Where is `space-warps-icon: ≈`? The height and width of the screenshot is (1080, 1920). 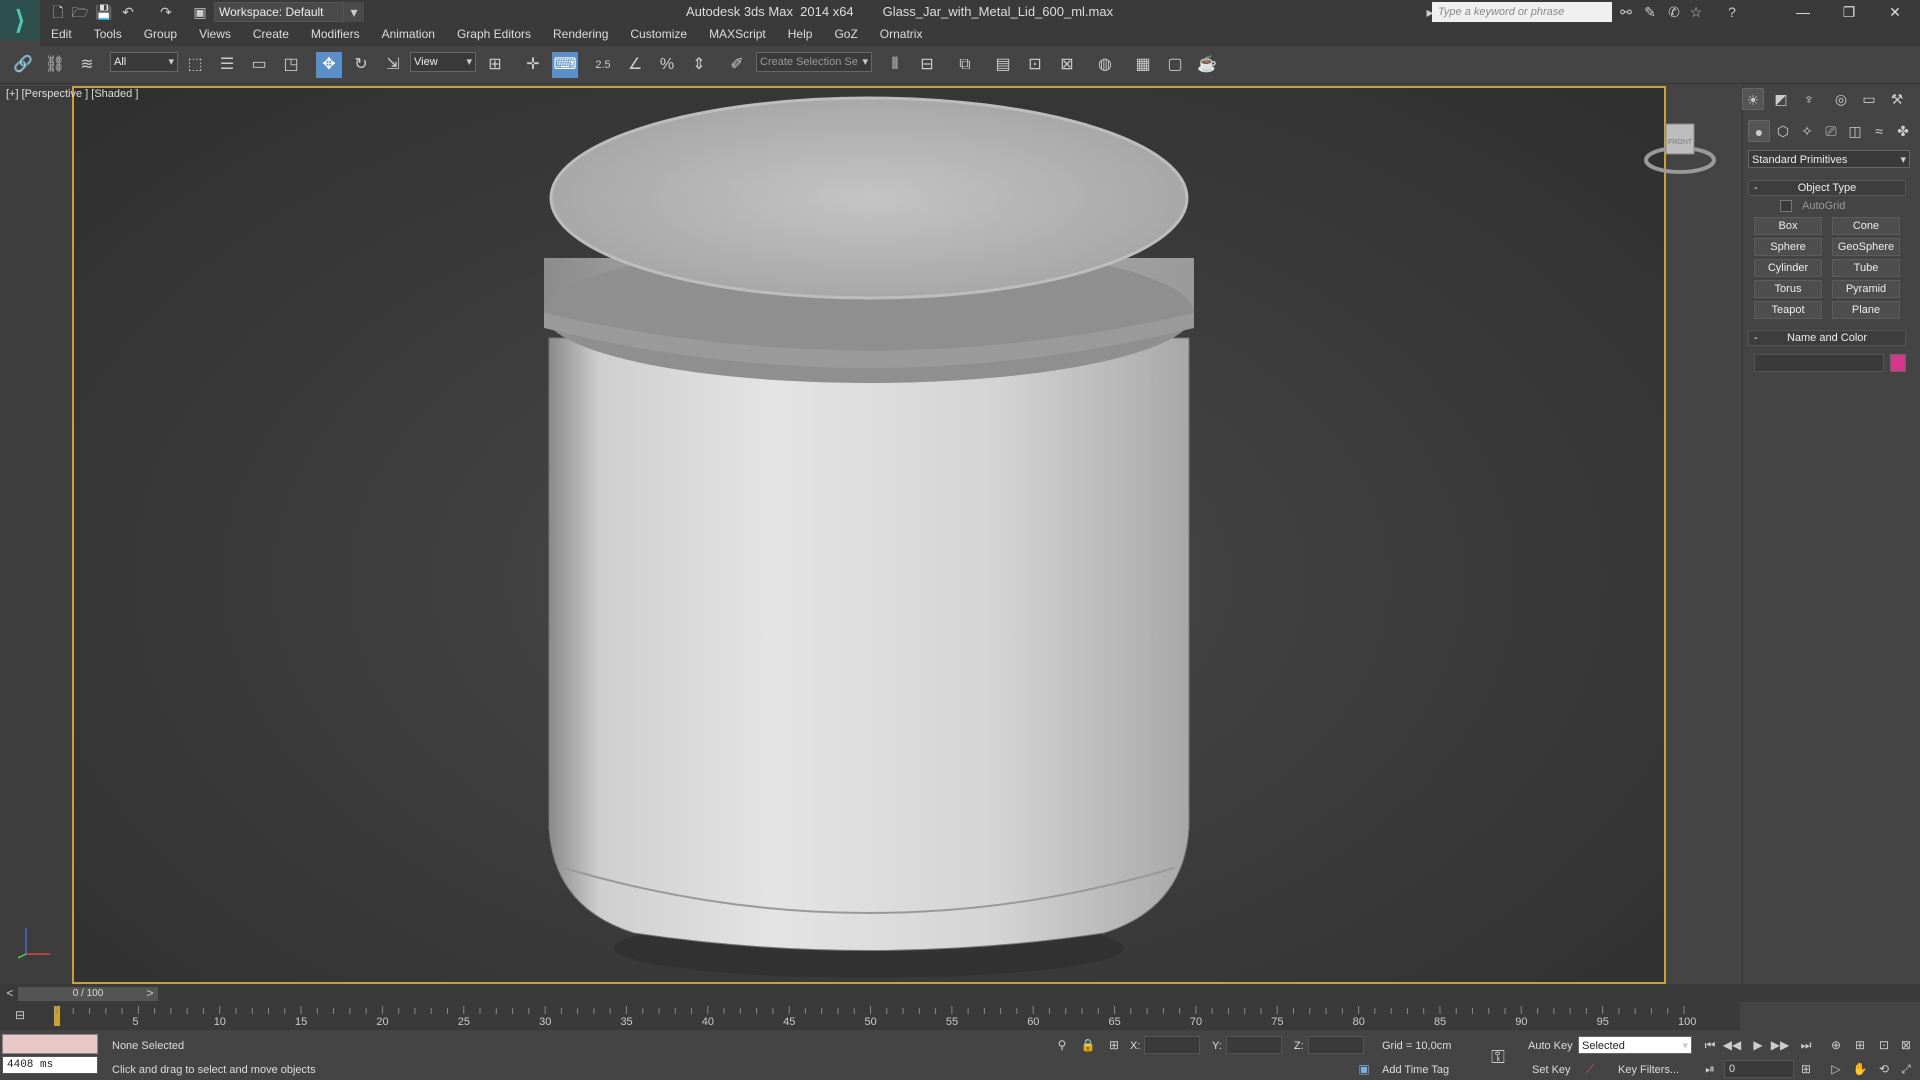 space-warps-icon: ≈ is located at coordinates (1879, 131).